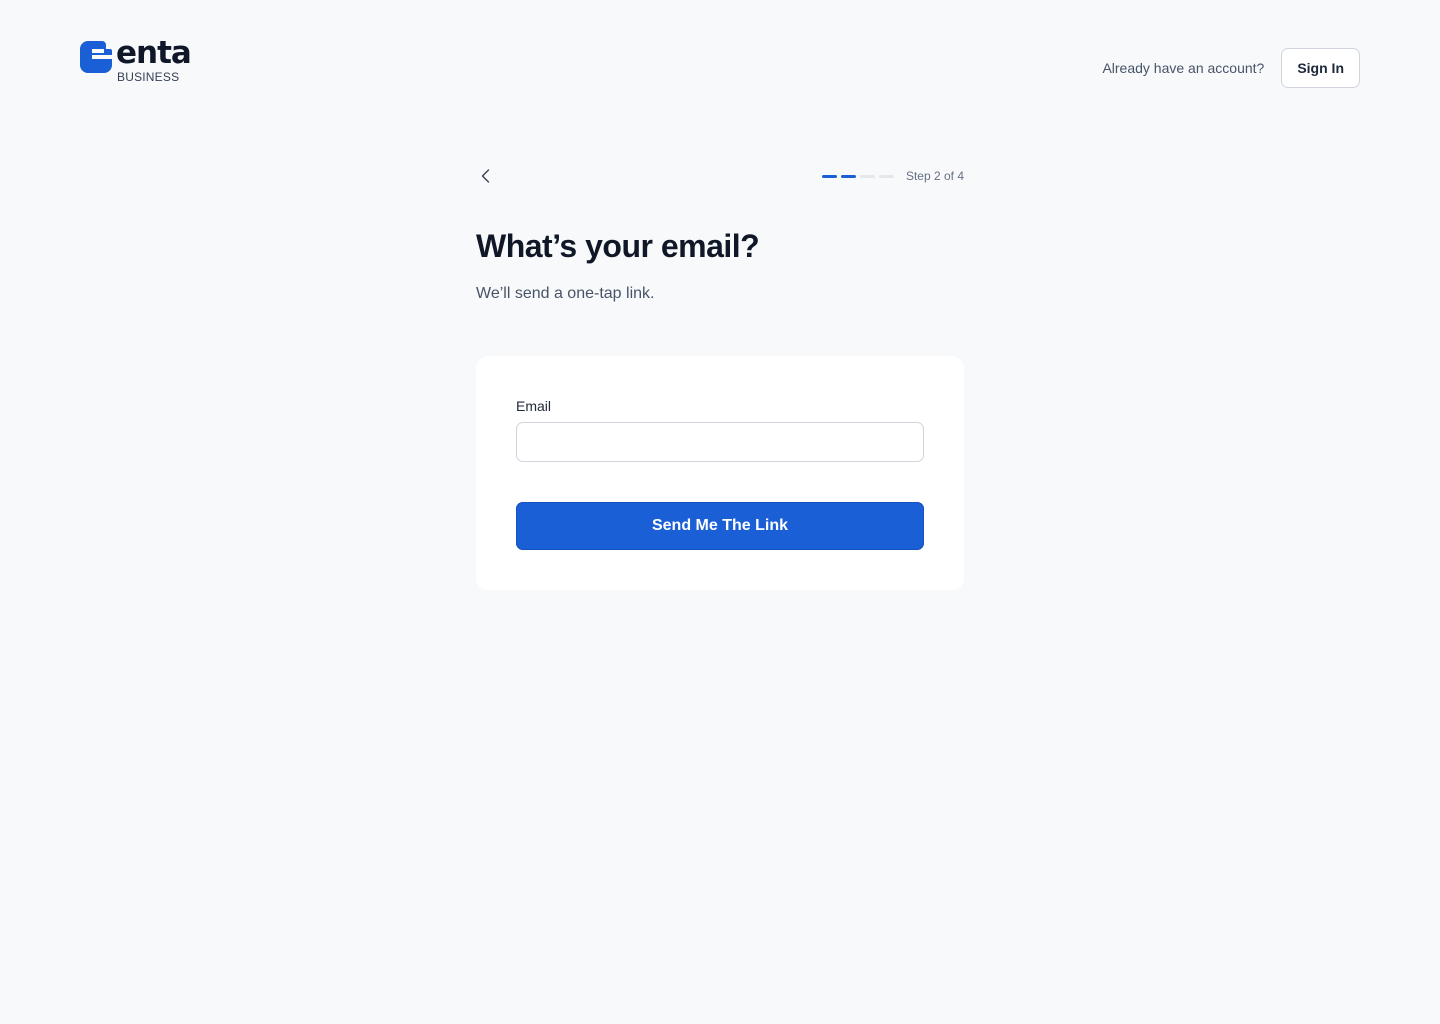  I want to click on send-link-button: Send Me The Link, so click(720, 526).